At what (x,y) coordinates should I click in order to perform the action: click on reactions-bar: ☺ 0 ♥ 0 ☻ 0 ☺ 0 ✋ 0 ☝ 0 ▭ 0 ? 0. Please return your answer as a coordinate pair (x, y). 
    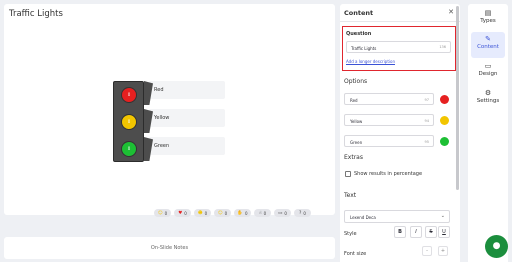
    Looking at the image, I should click on (232, 213).